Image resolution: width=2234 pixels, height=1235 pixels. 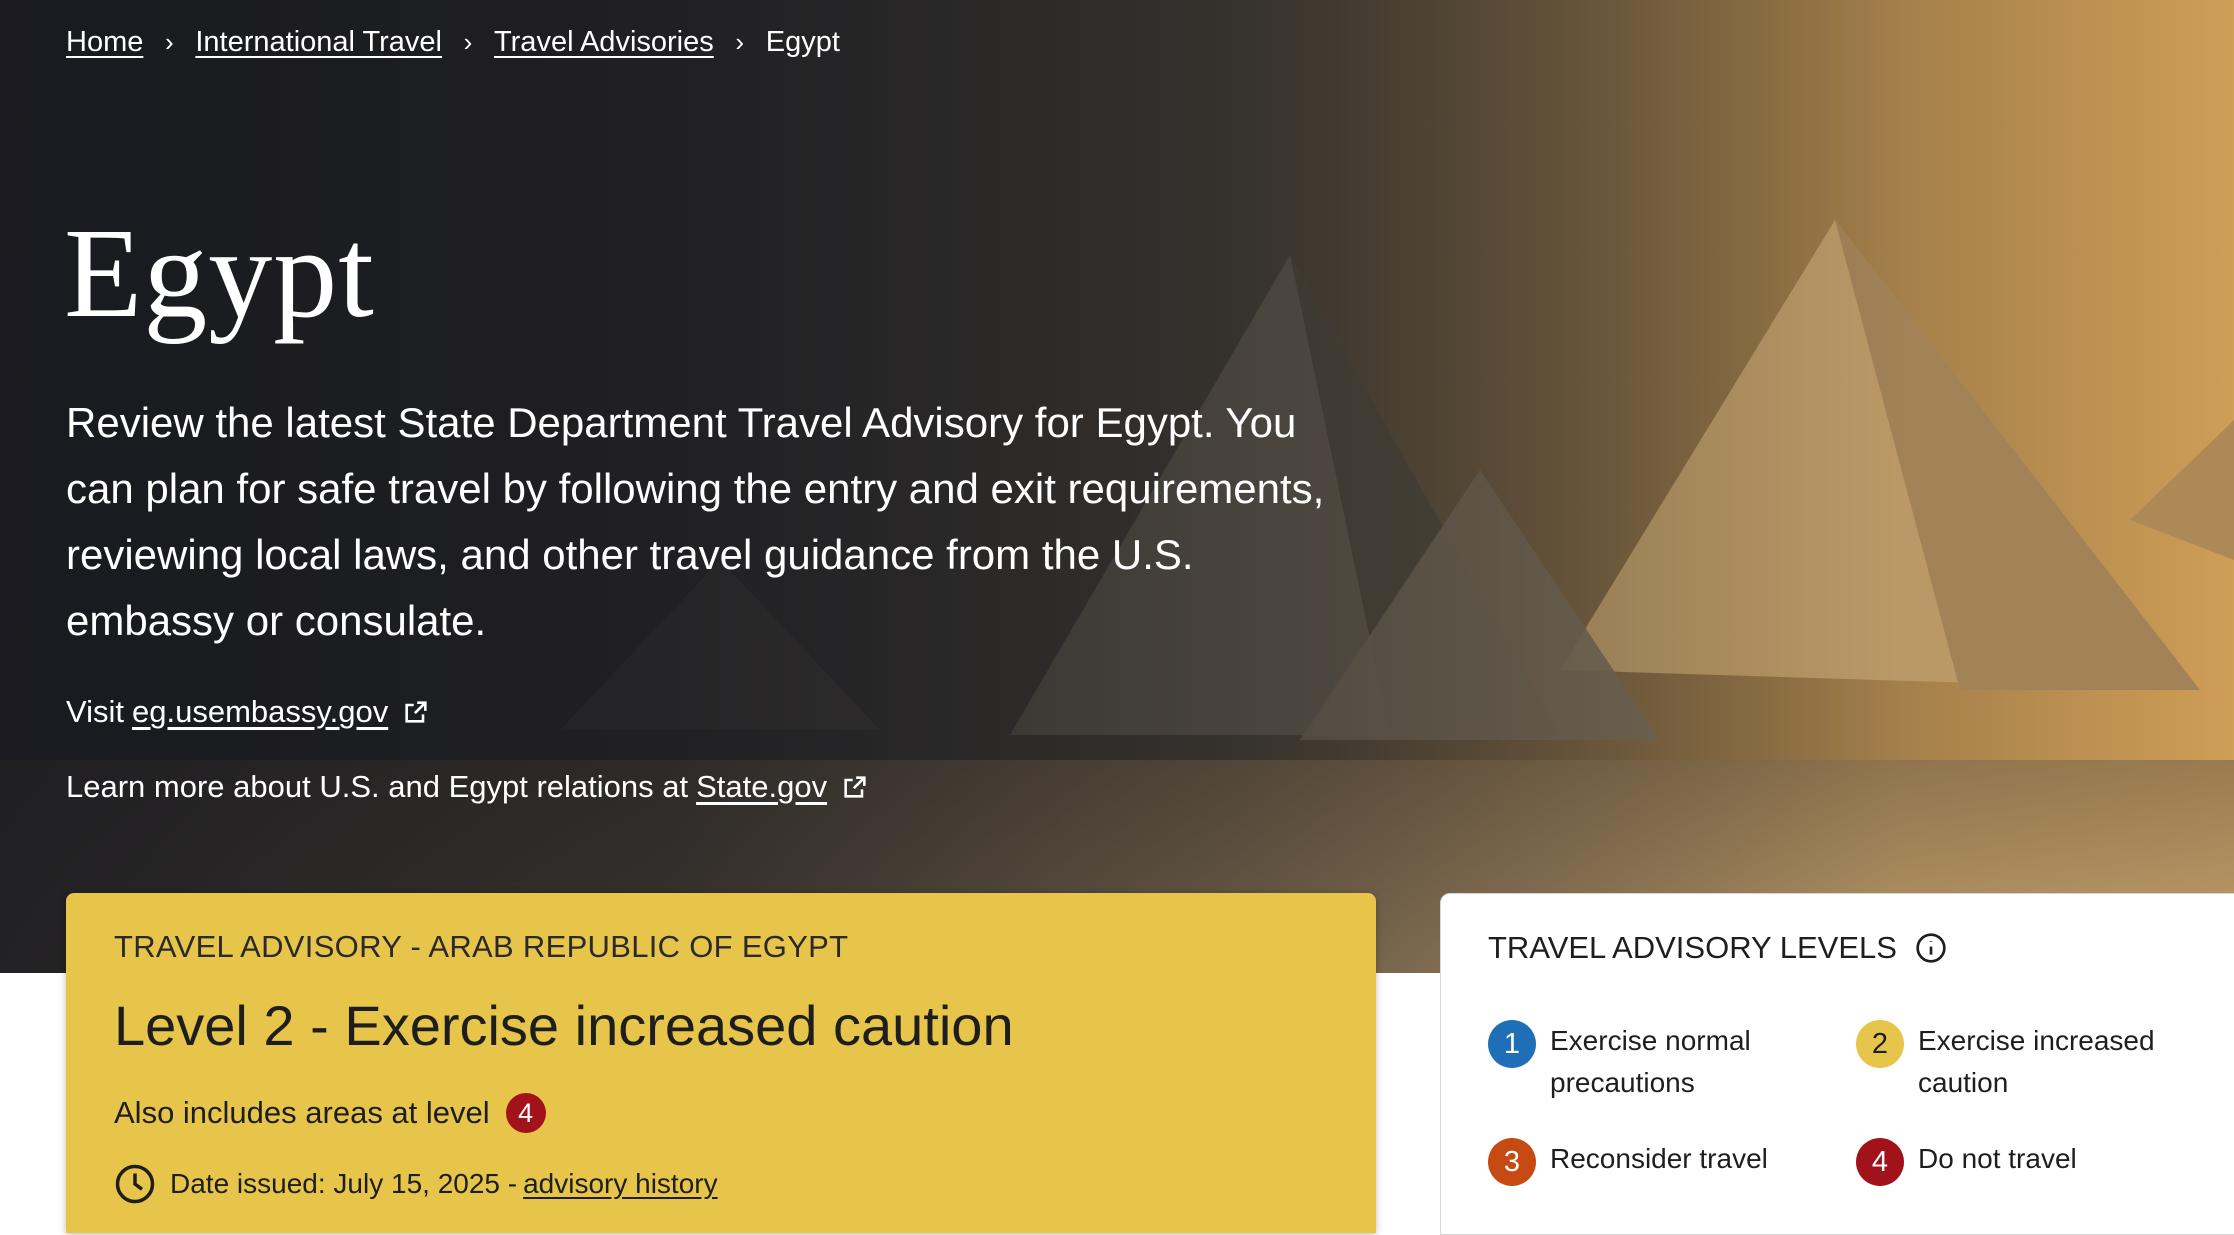 I want to click on level-4-item: 4 Do not travel, so click(x=1966, y=1162).